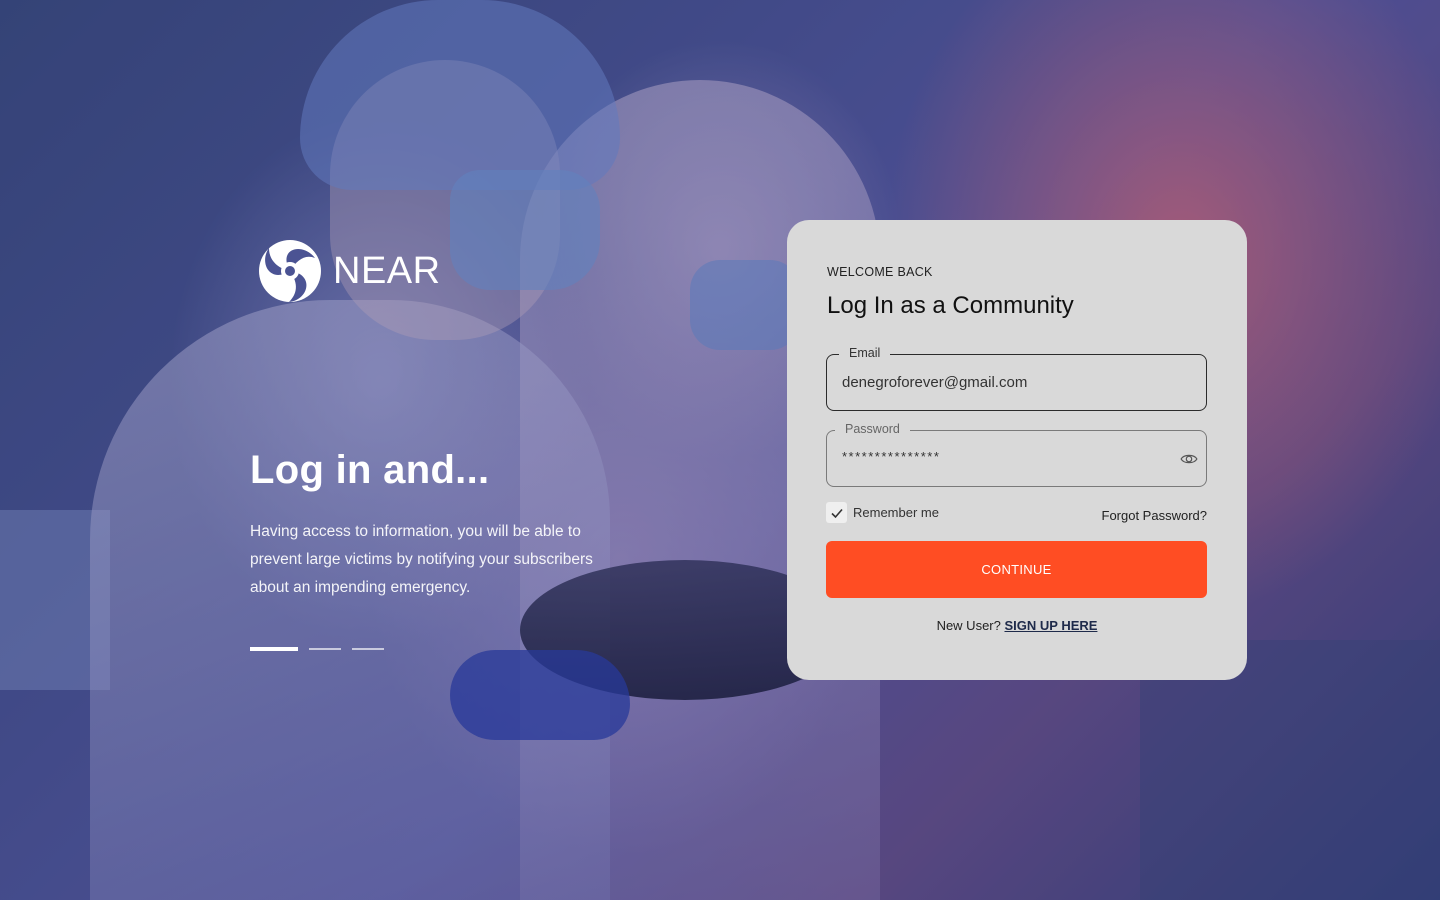  Describe the element at coordinates (1189, 459) in the screenshot. I see `eye-icon` at that location.